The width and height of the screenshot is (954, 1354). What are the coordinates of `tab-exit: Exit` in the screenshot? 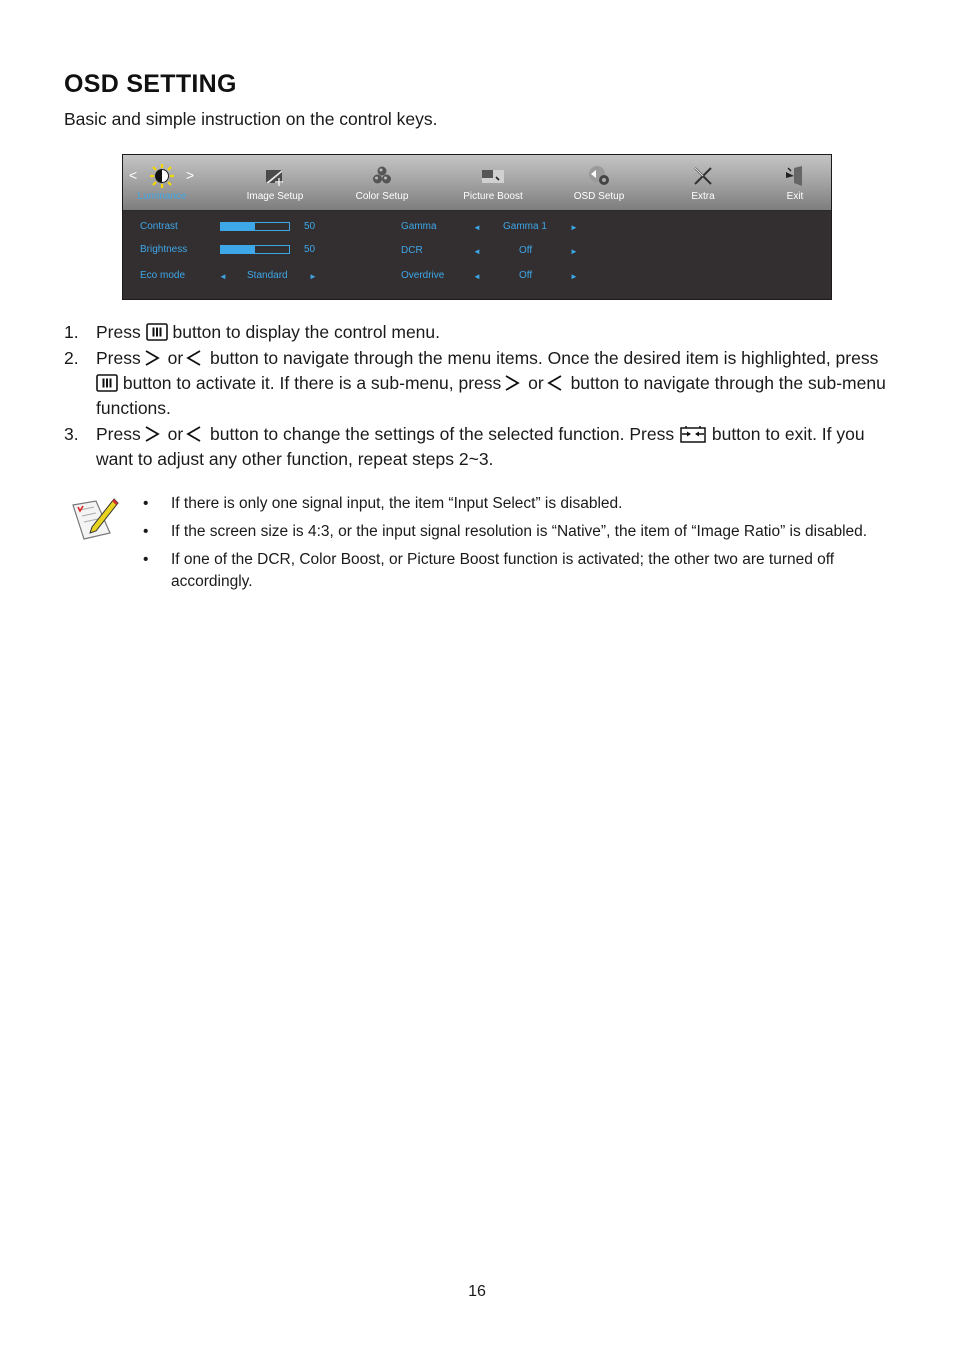 It's located at (795, 182).